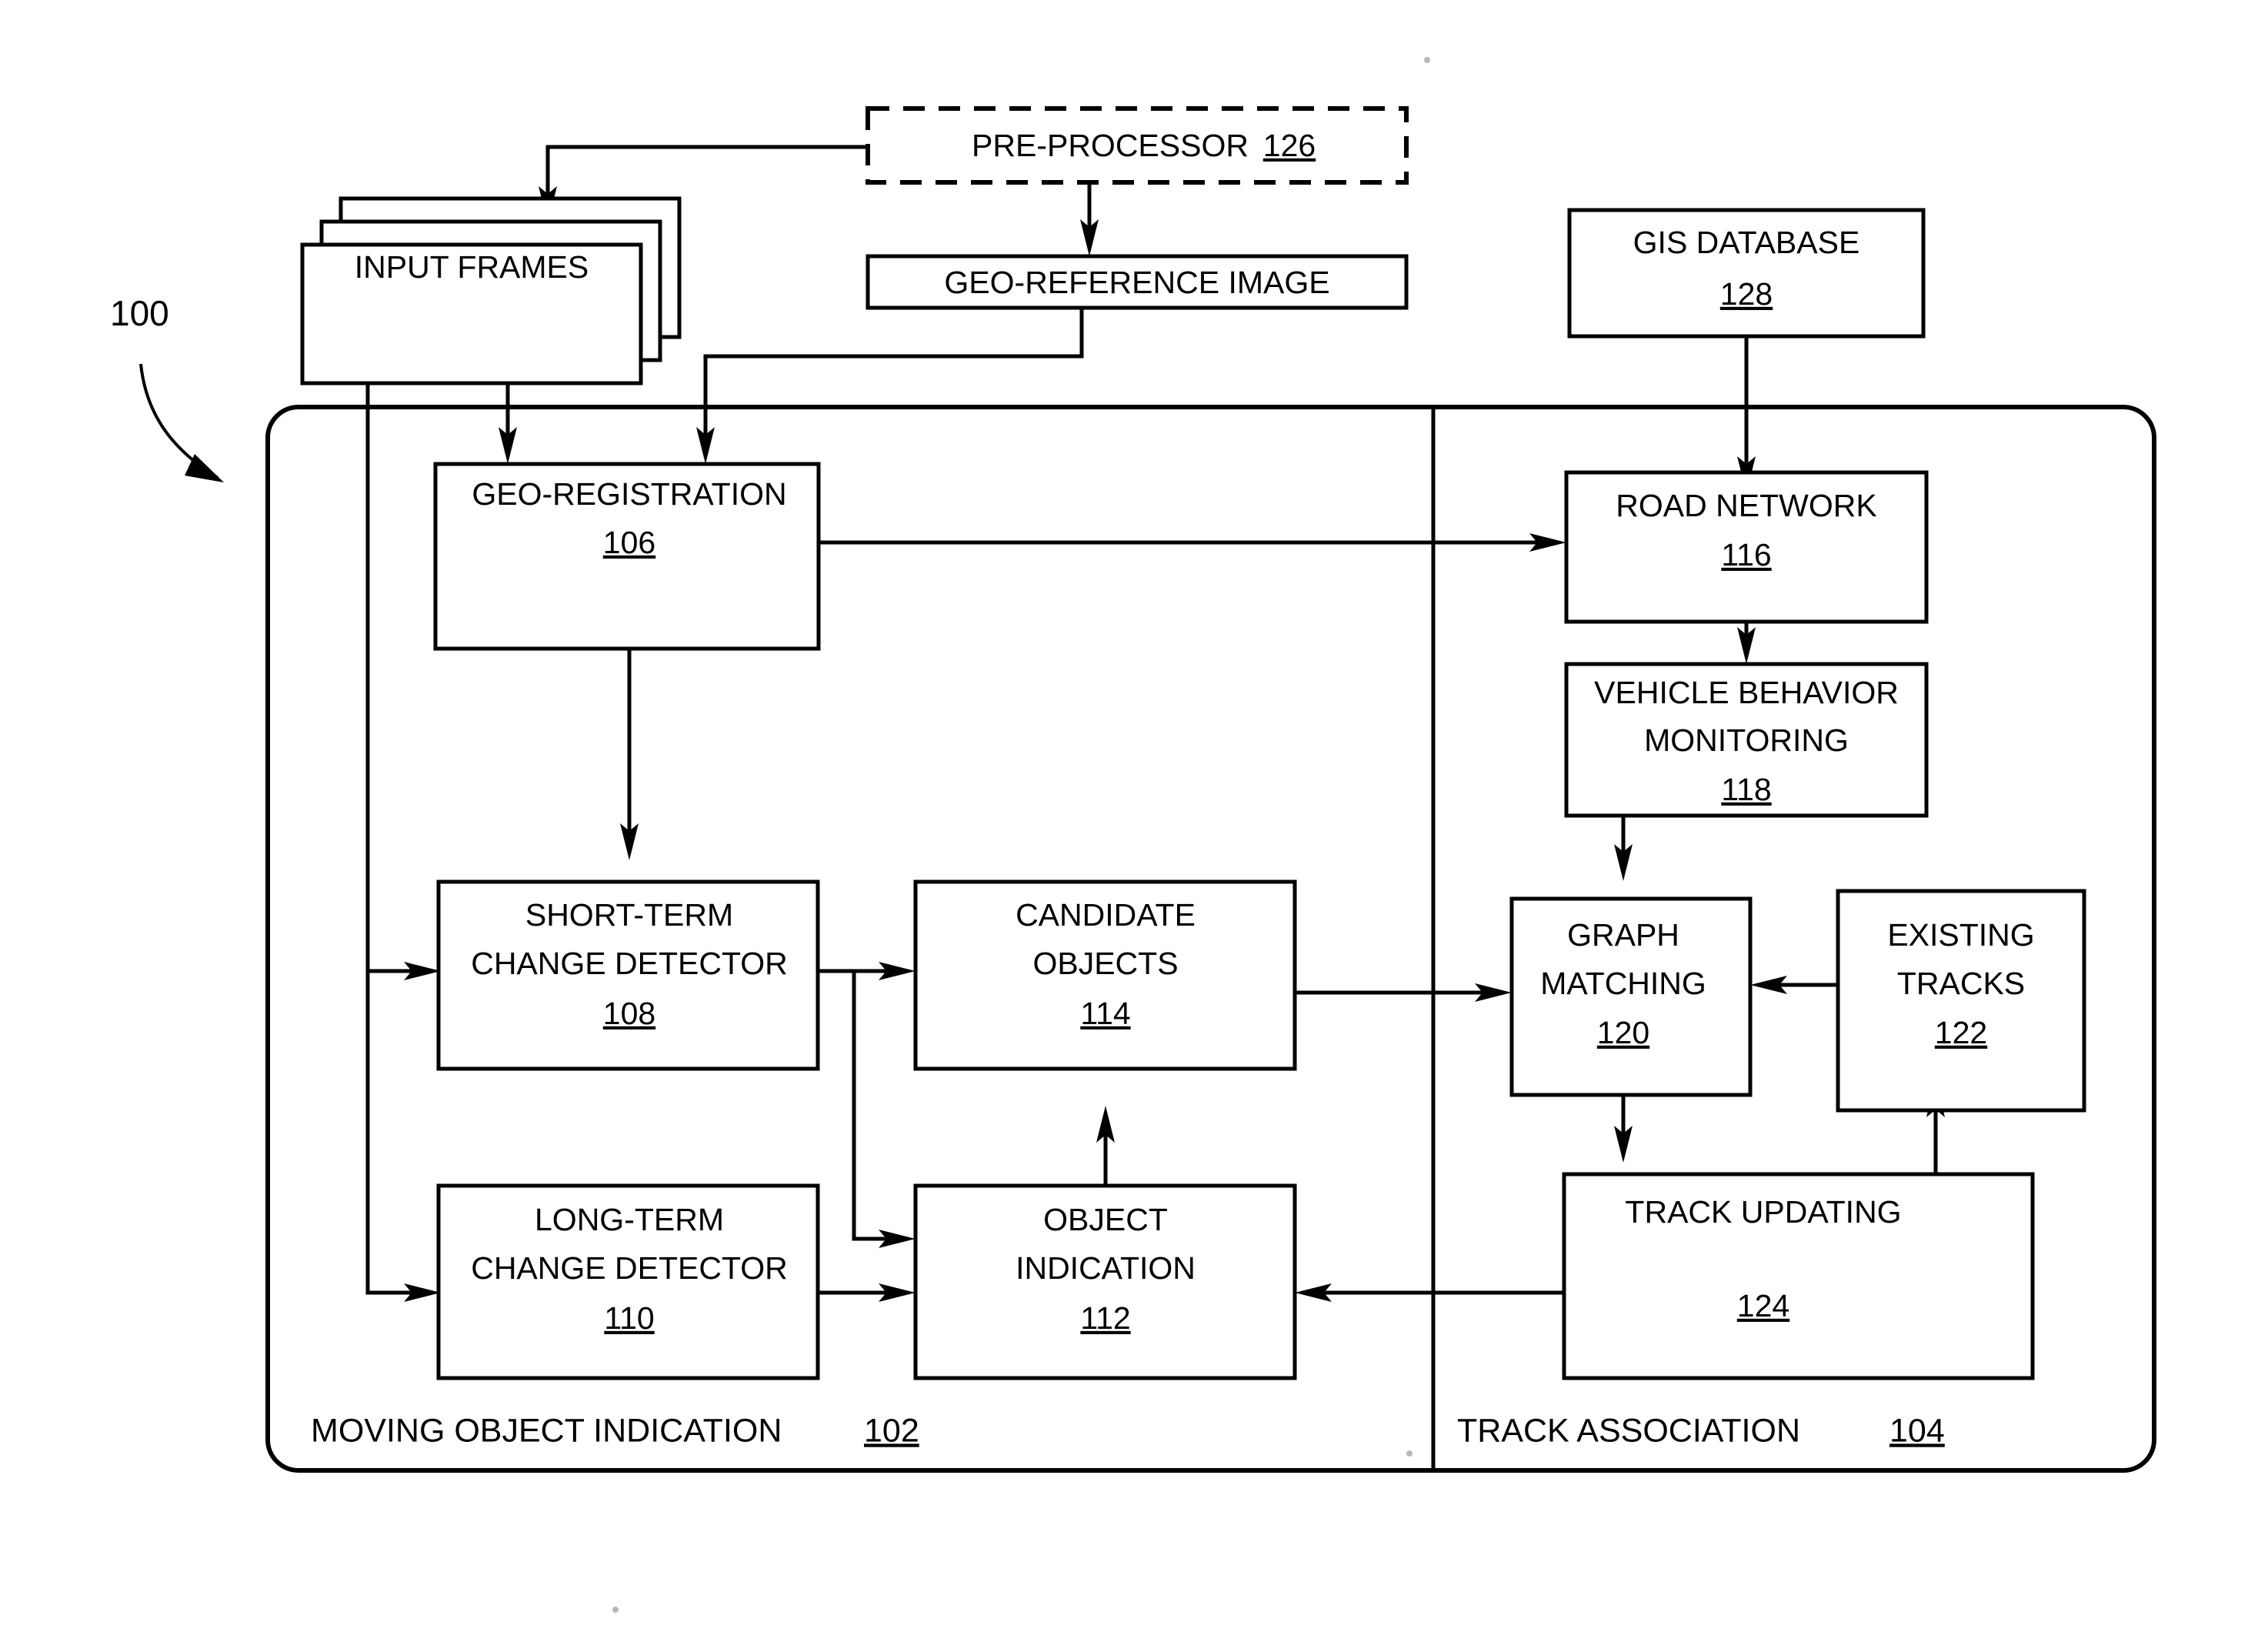 The image size is (2268, 1652). What do you see at coordinates (1763, 1305) in the screenshot?
I see `node-numeral-track-updating: 124` at bounding box center [1763, 1305].